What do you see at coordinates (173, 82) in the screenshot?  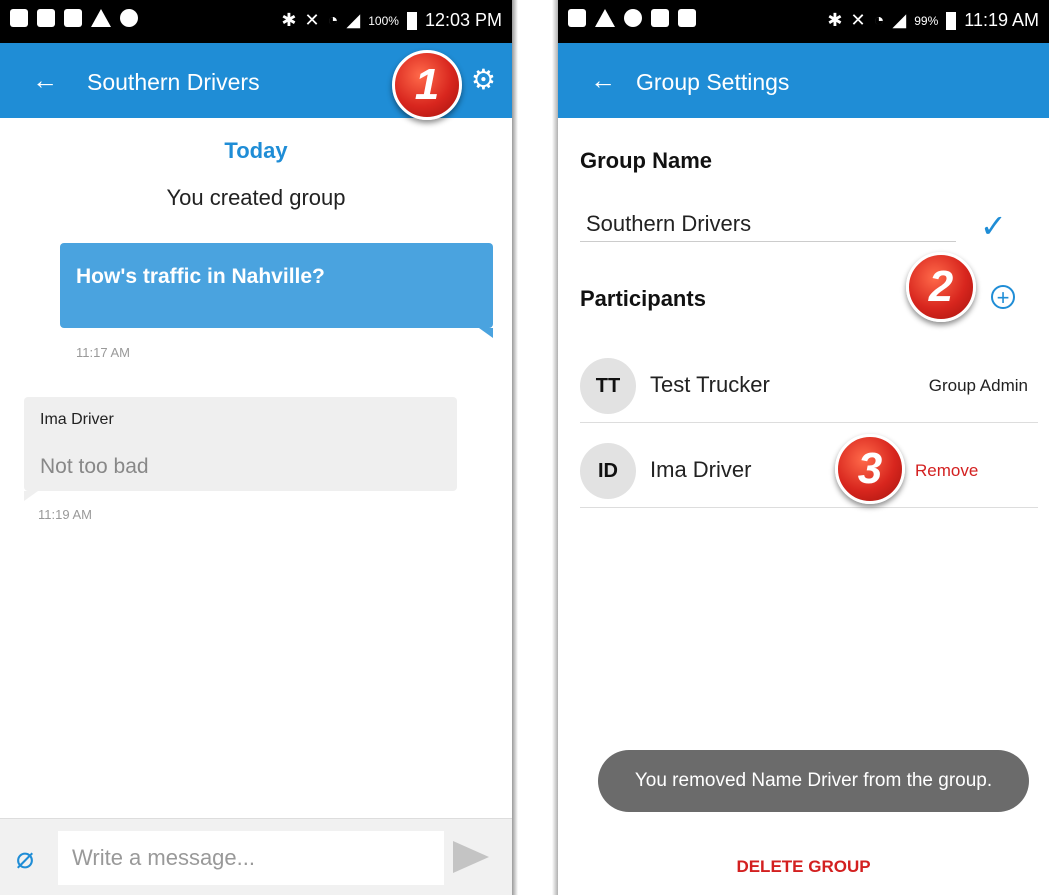 I see `page-title: Southern Drivers` at bounding box center [173, 82].